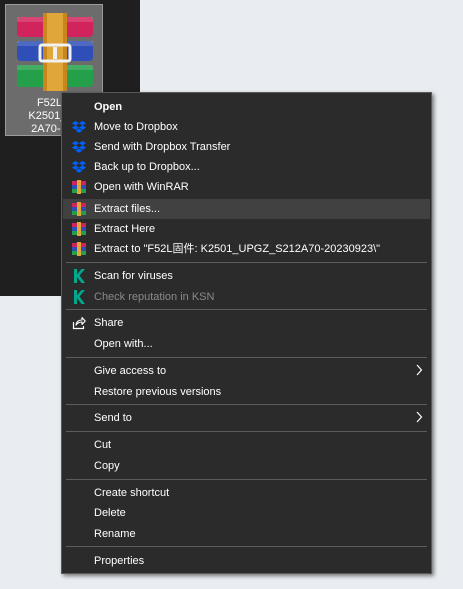  What do you see at coordinates (246, 107) in the screenshot?
I see `menu-item-open: Open` at bounding box center [246, 107].